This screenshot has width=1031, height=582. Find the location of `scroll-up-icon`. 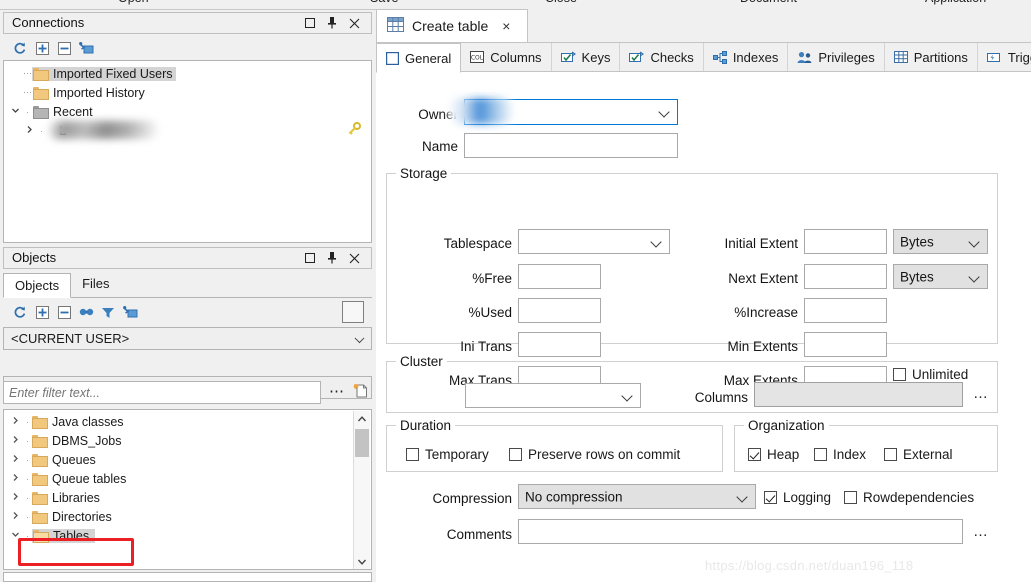

scroll-up-icon is located at coordinates (362, 419).